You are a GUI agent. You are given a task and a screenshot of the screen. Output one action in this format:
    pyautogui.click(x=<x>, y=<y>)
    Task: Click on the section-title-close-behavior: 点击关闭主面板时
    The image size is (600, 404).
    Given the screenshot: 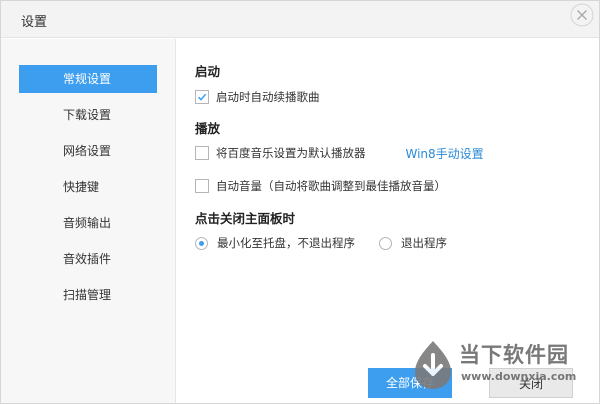 What is the action you would take?
    pyautogui.click(x=245, y=218)
    